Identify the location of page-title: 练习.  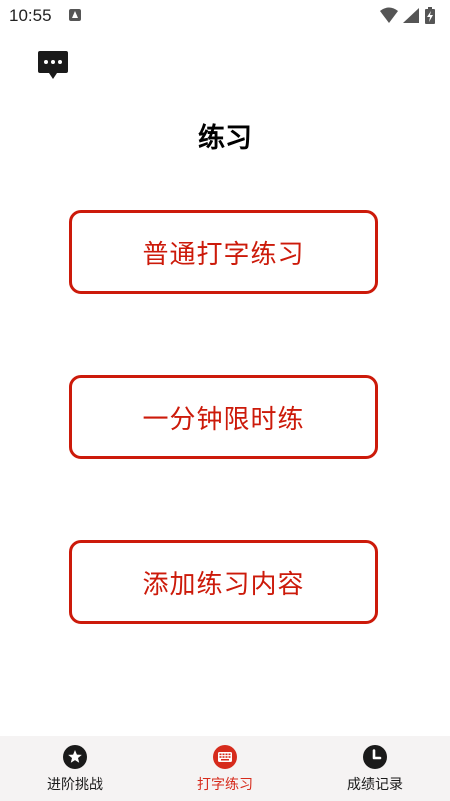
(225, 138).